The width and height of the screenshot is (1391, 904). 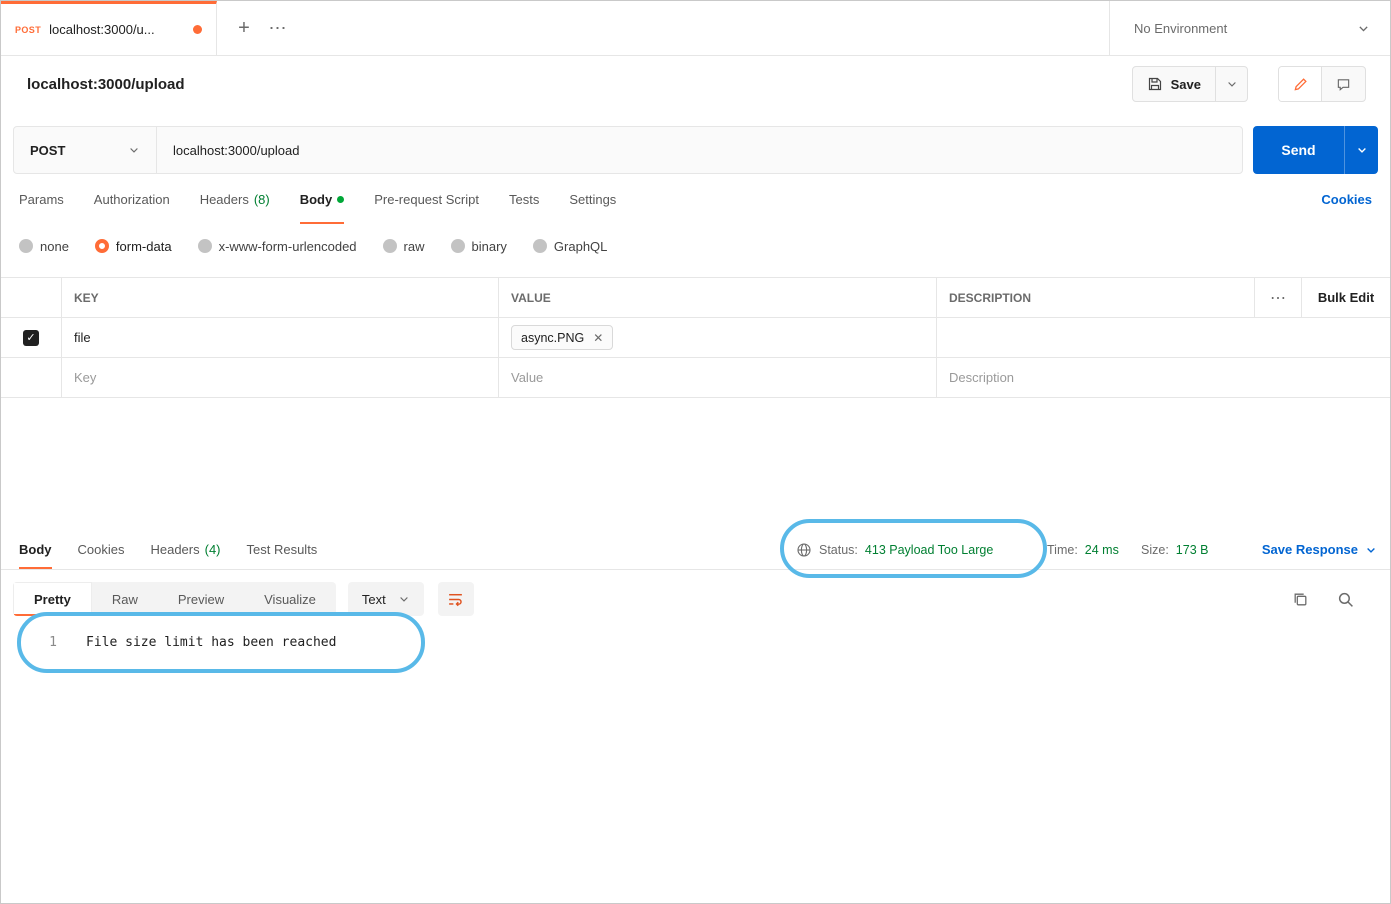 I want to click on status-label: Status:, so click(x=838, y=549).